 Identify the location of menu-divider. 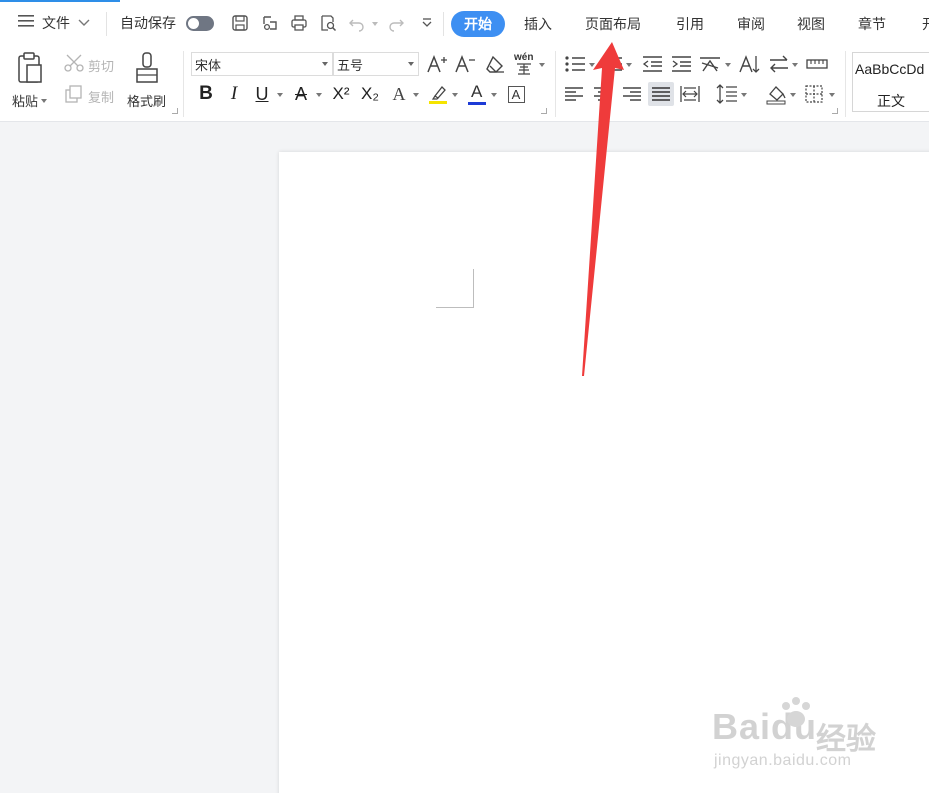
(443, 24).